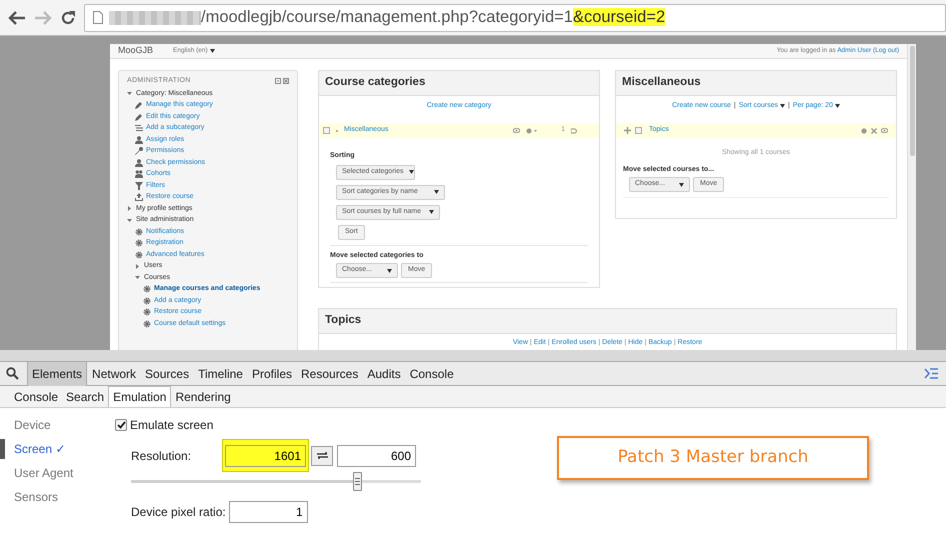 The height and width of the screenshot is (537, 946). Describe the element at coordinates (357, 481) in the screenshot. I see `slider-thumb` at that location.